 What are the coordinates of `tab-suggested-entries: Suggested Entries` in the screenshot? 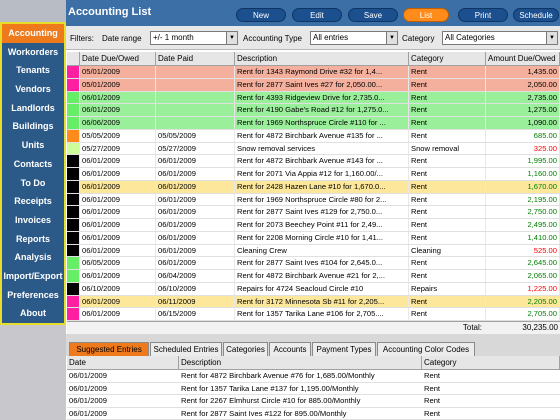 It's located at (109, 349).